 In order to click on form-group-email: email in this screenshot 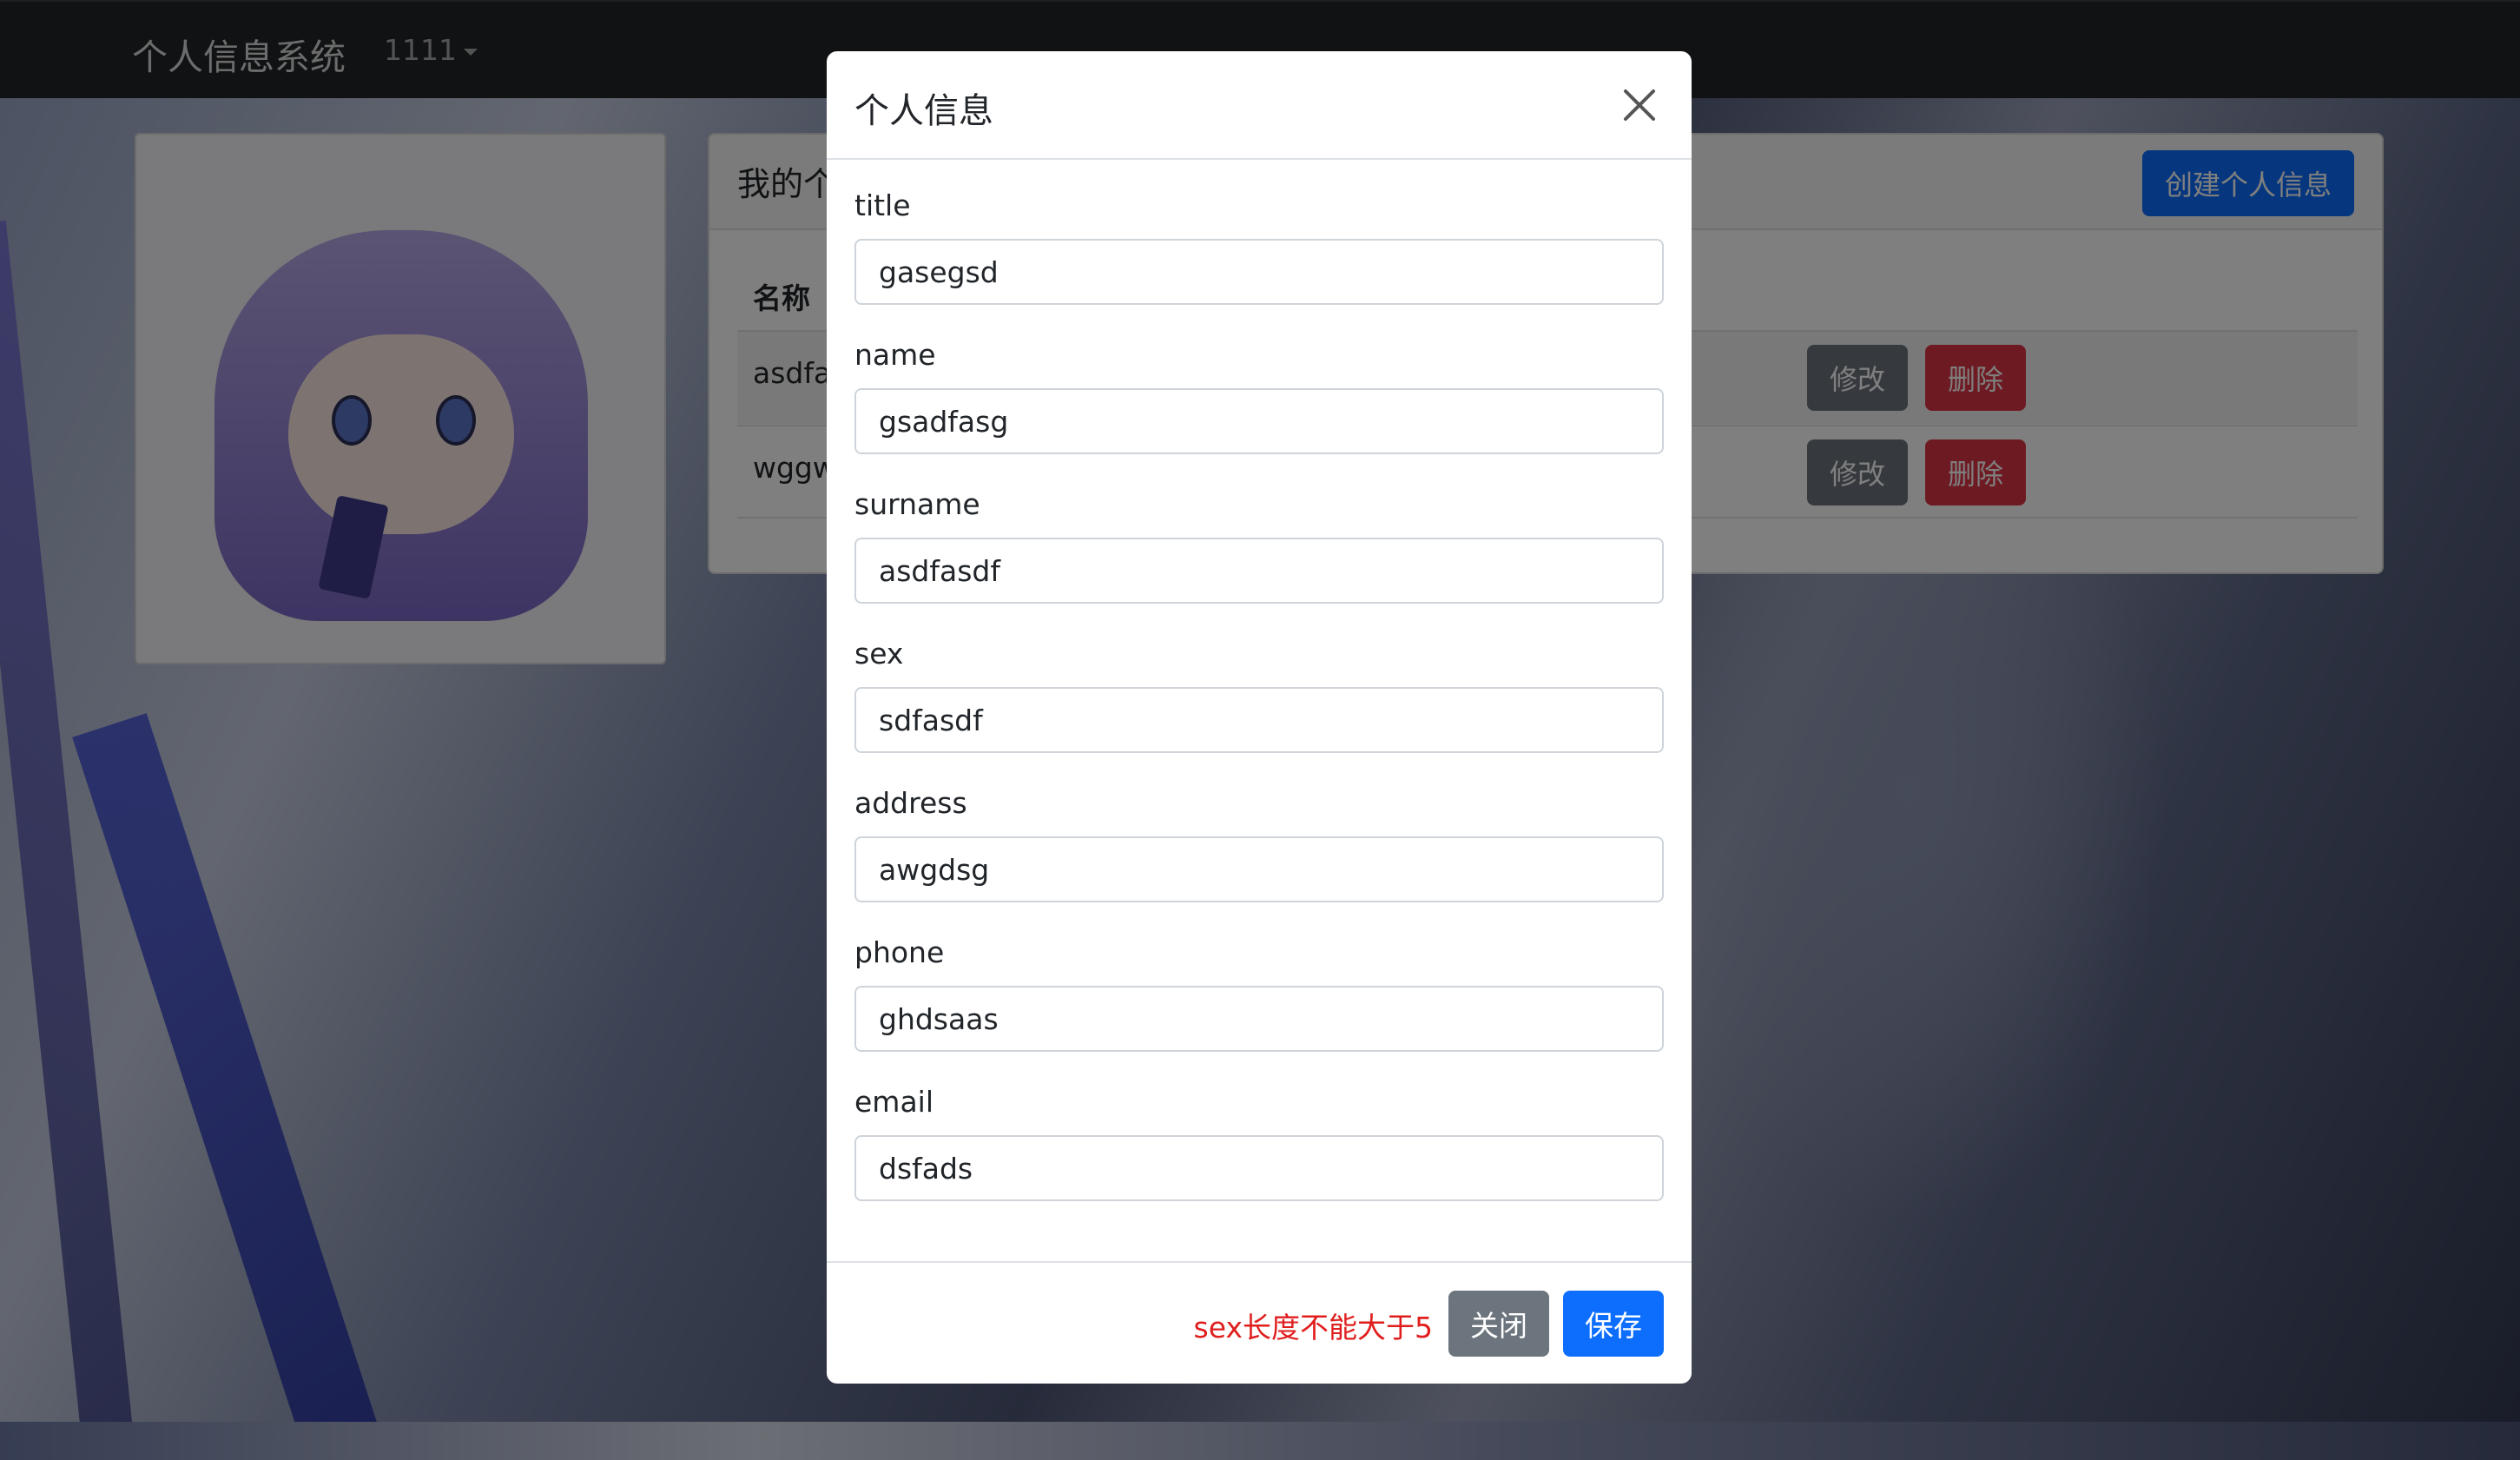, I will do `click(1259, 1159)`.